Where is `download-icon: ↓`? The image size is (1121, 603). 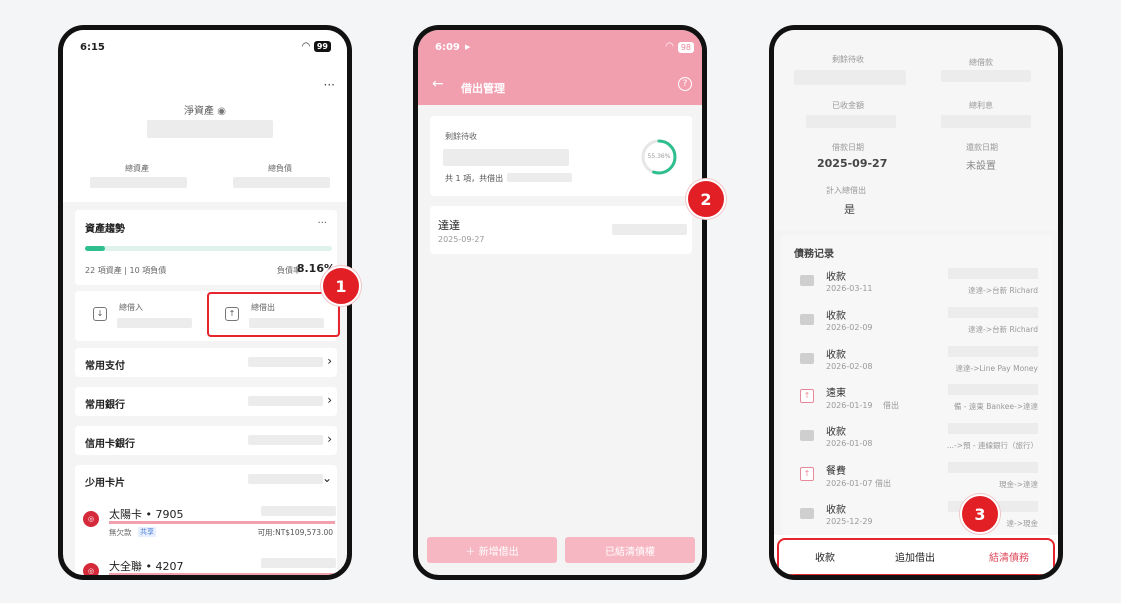
download-icon: ↓ is located at coordinates (100, 314).